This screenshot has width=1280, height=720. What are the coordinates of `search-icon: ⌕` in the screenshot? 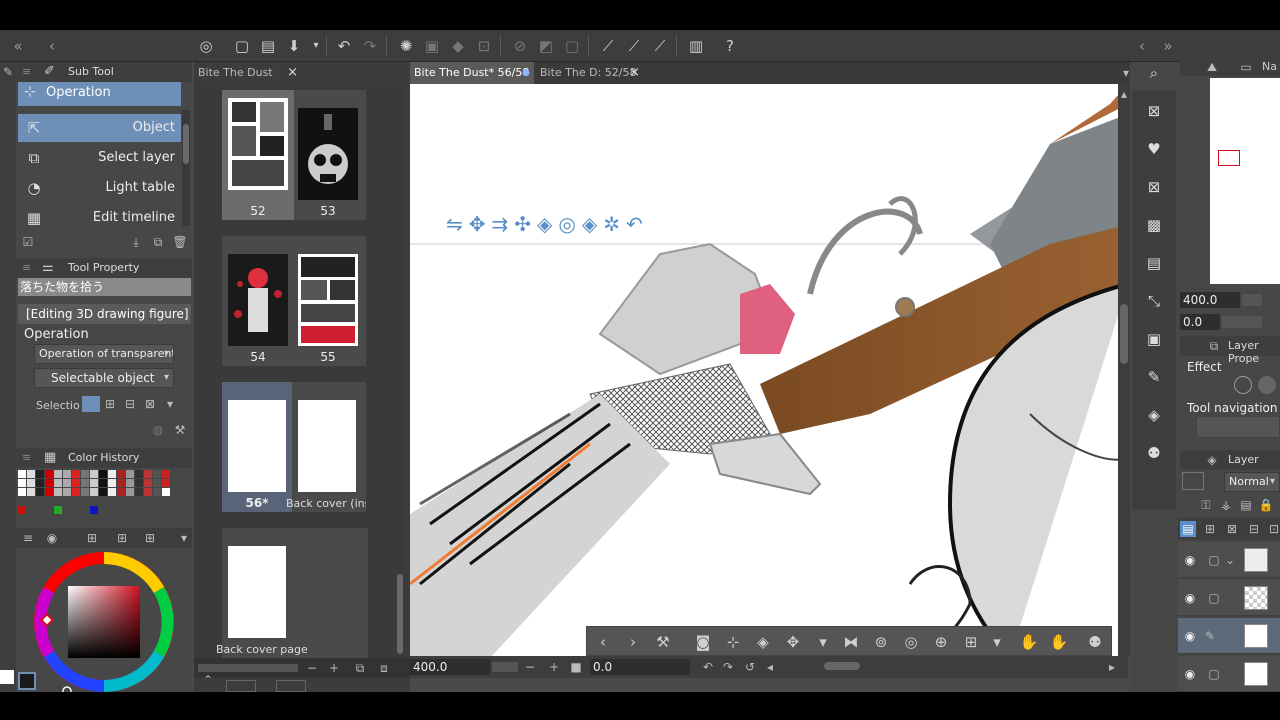 It's located at (1154, 73).